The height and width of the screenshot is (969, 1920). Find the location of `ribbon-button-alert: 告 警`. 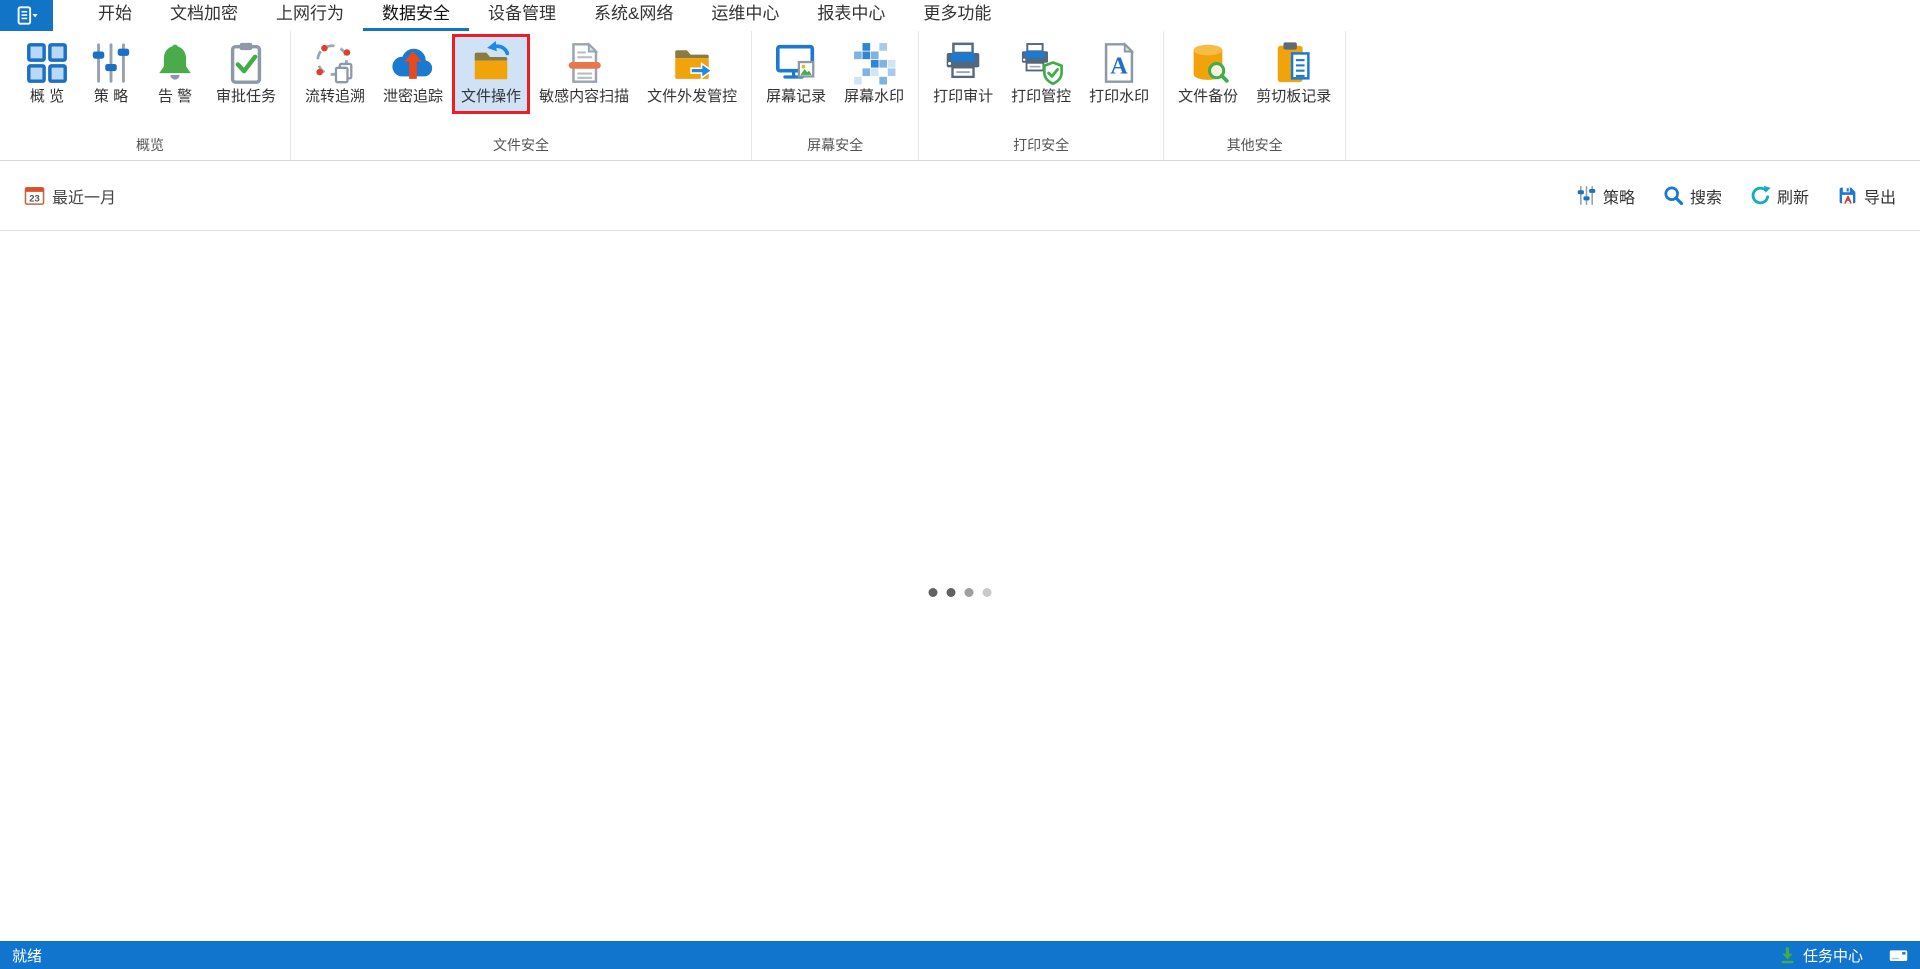

ribbon-button-alert: 告 警 is located at coordinates (175, 74).